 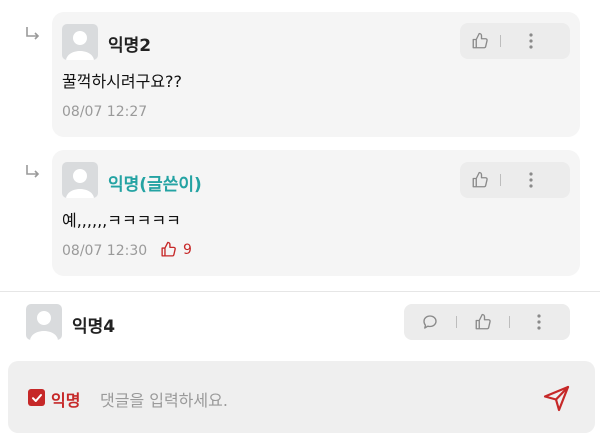 What do you see at coordinates (164, 399) in the screenshot?
I see `comment-input: 댓글을 입력하세요.` at bounding box center [164, 399].